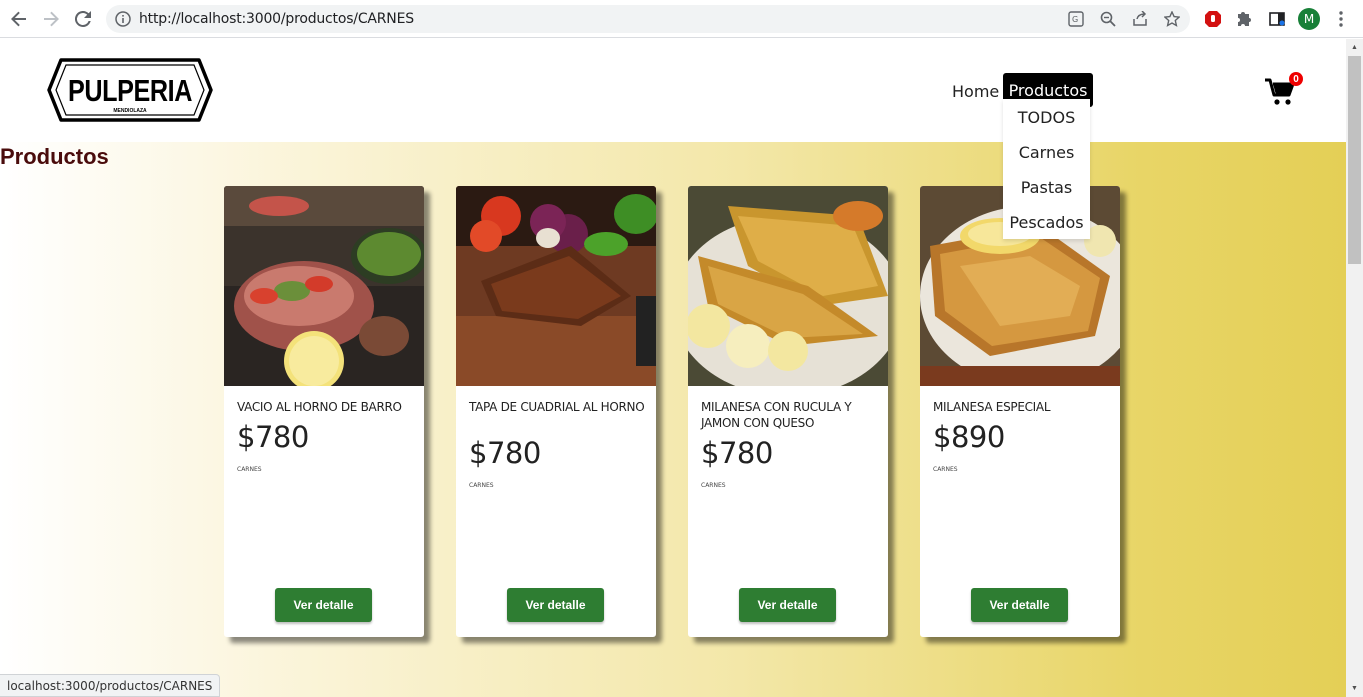 This screenshot has height=697, width=1363. I want to click on zoom-icon, so click(1108, 19).